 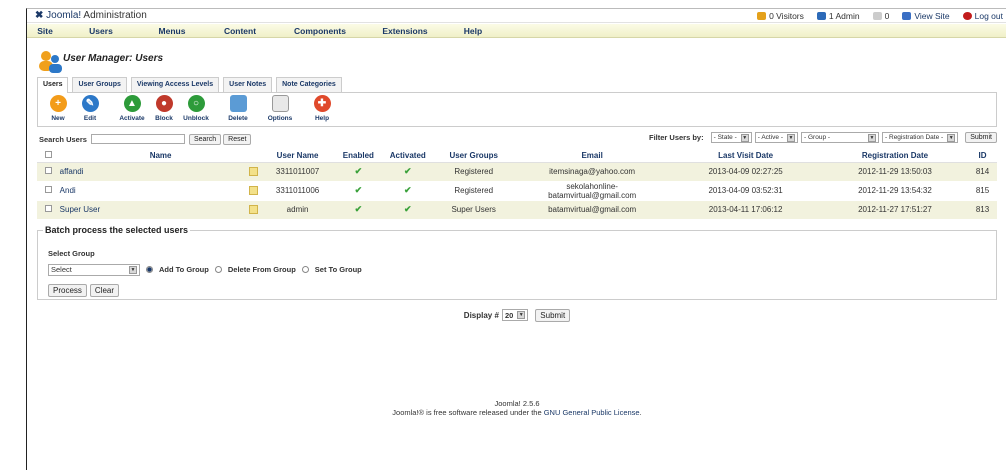 What do you see at coordinates (104, 290) in the screenshot?
I see `clear-button: Clear` at bounding box center [104, 290].